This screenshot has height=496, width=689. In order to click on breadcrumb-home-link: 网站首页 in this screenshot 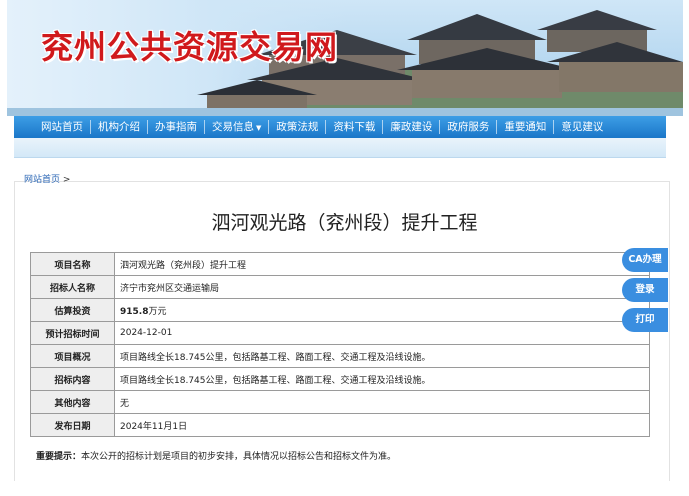, I will do `click(42, 180)`.